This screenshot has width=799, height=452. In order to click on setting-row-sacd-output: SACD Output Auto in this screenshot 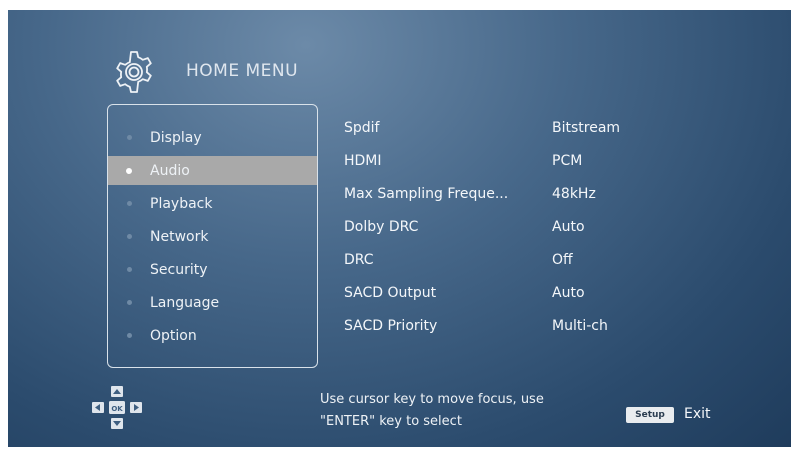, I will do `click(494, 298)`.